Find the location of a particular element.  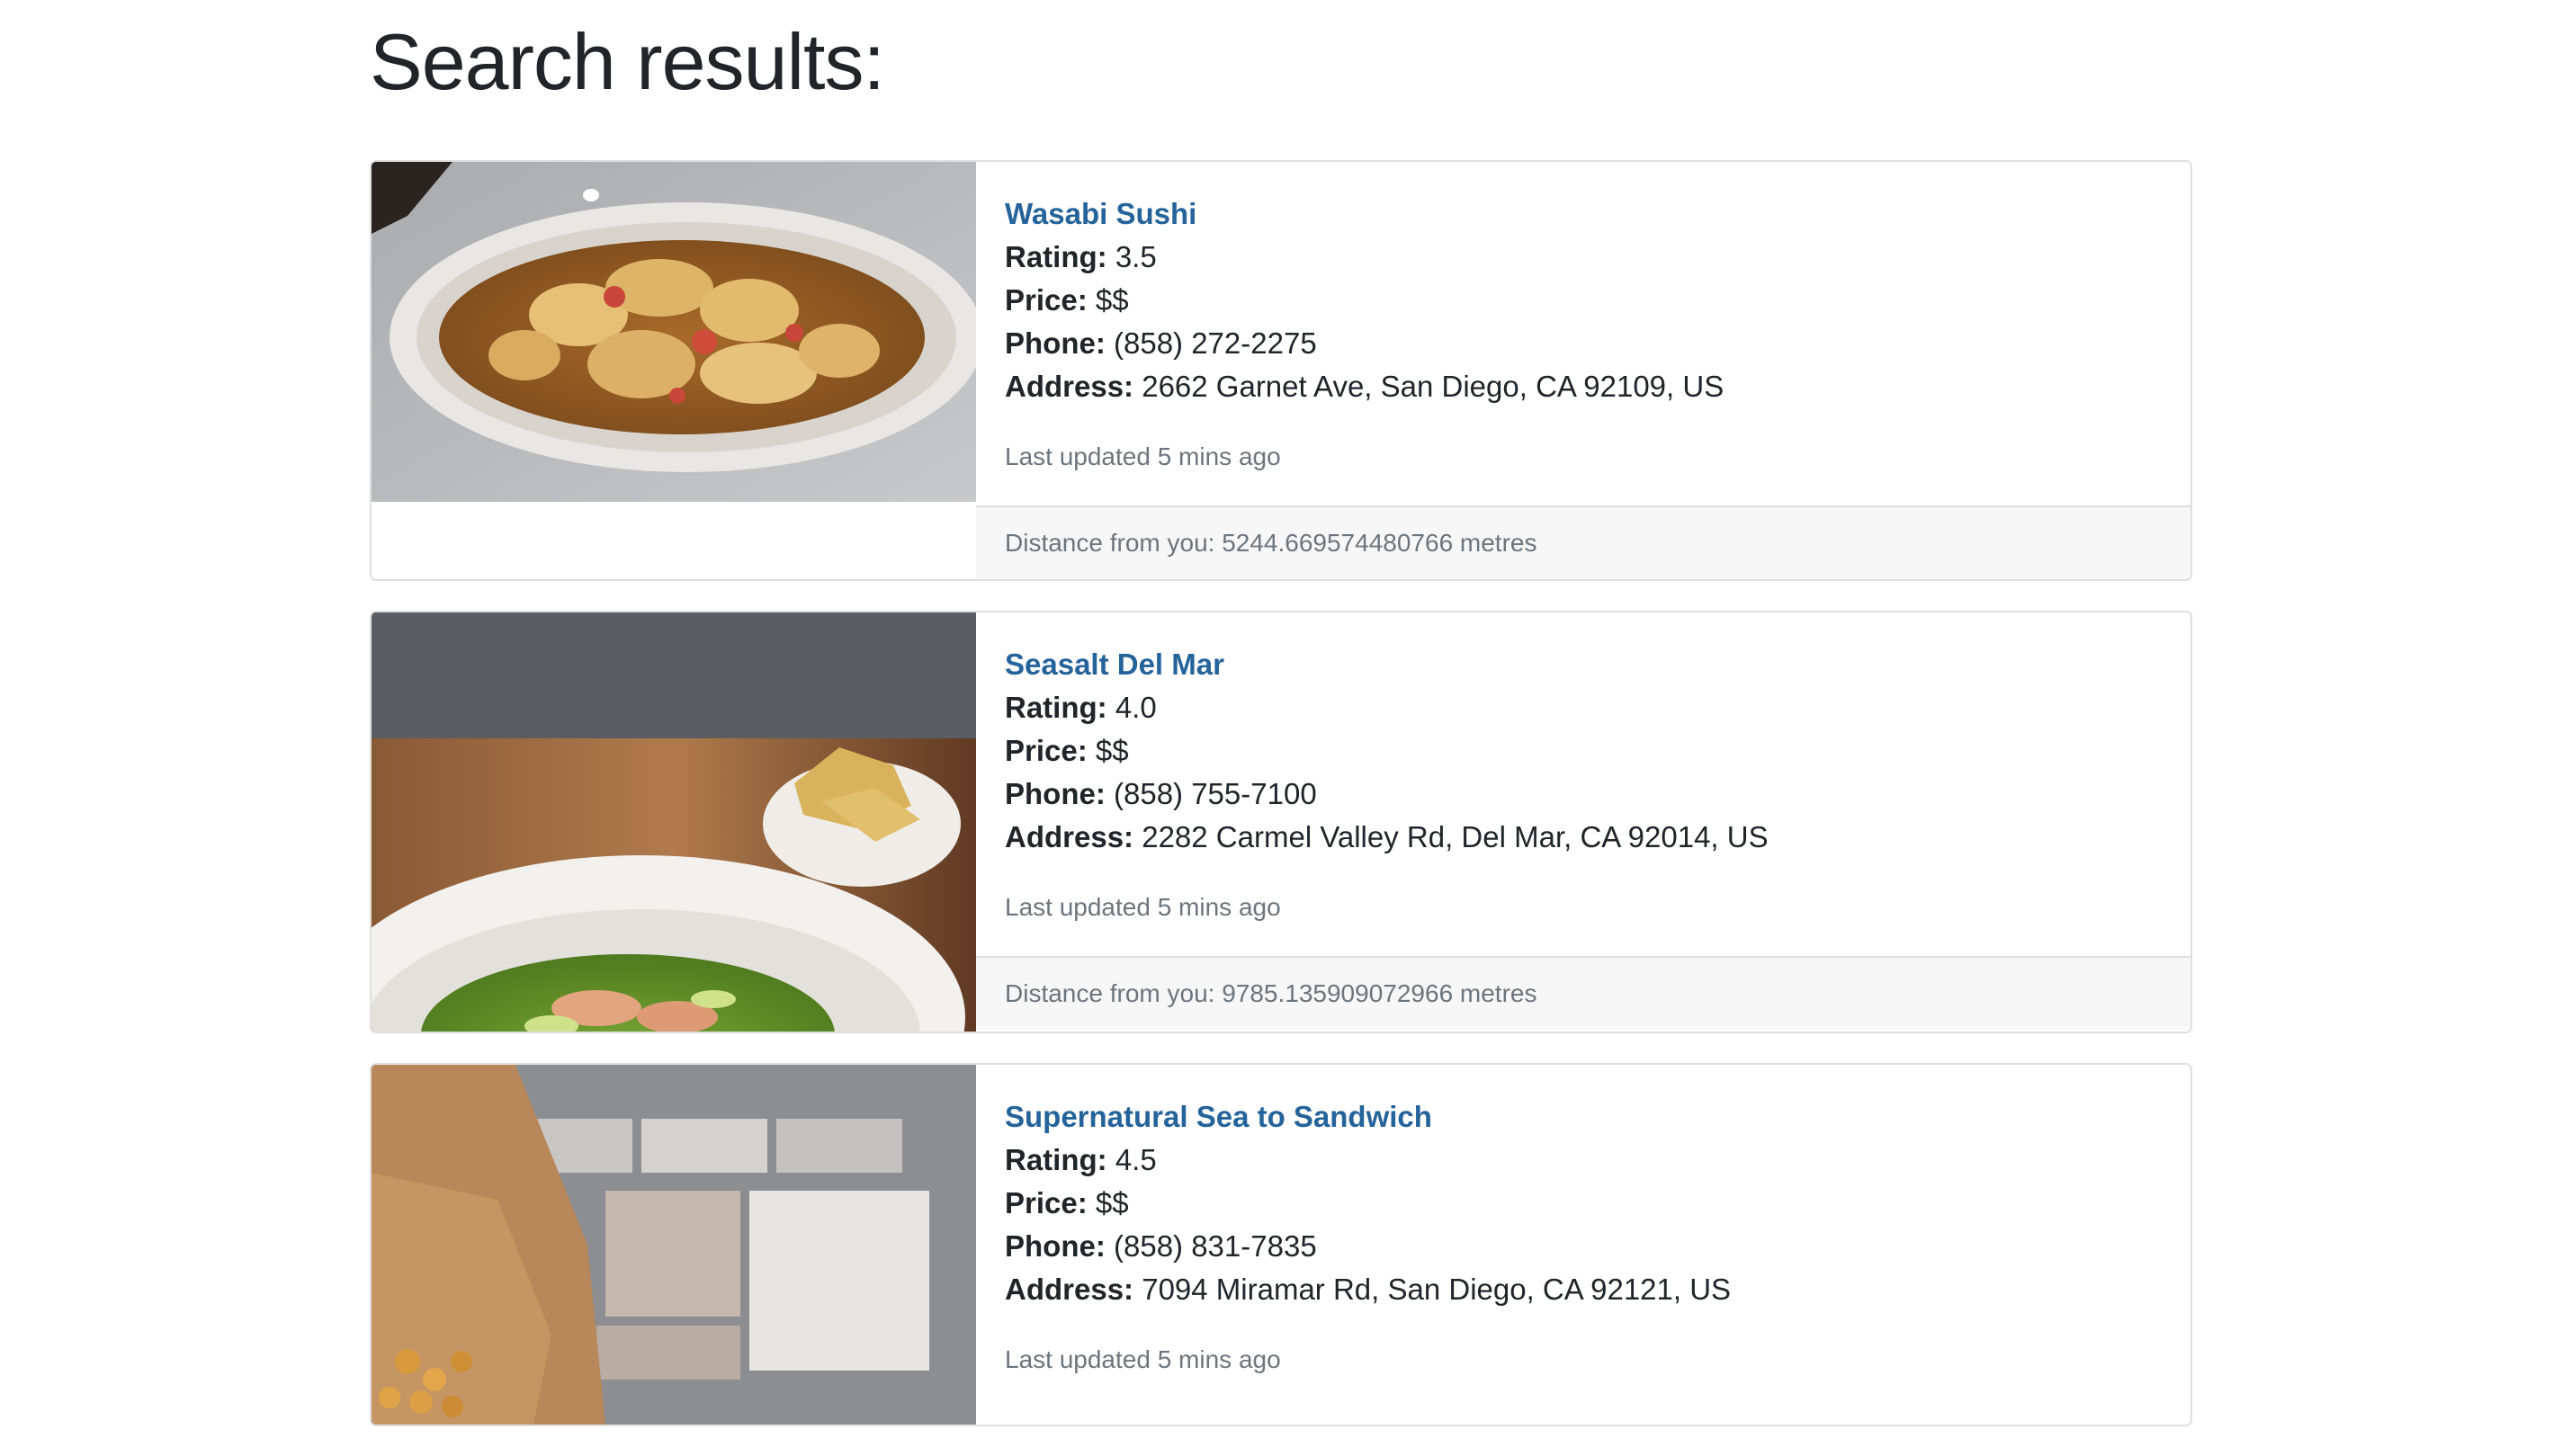

phone-value: (858) 831-7835 is located at coordinates (1215, 1246).